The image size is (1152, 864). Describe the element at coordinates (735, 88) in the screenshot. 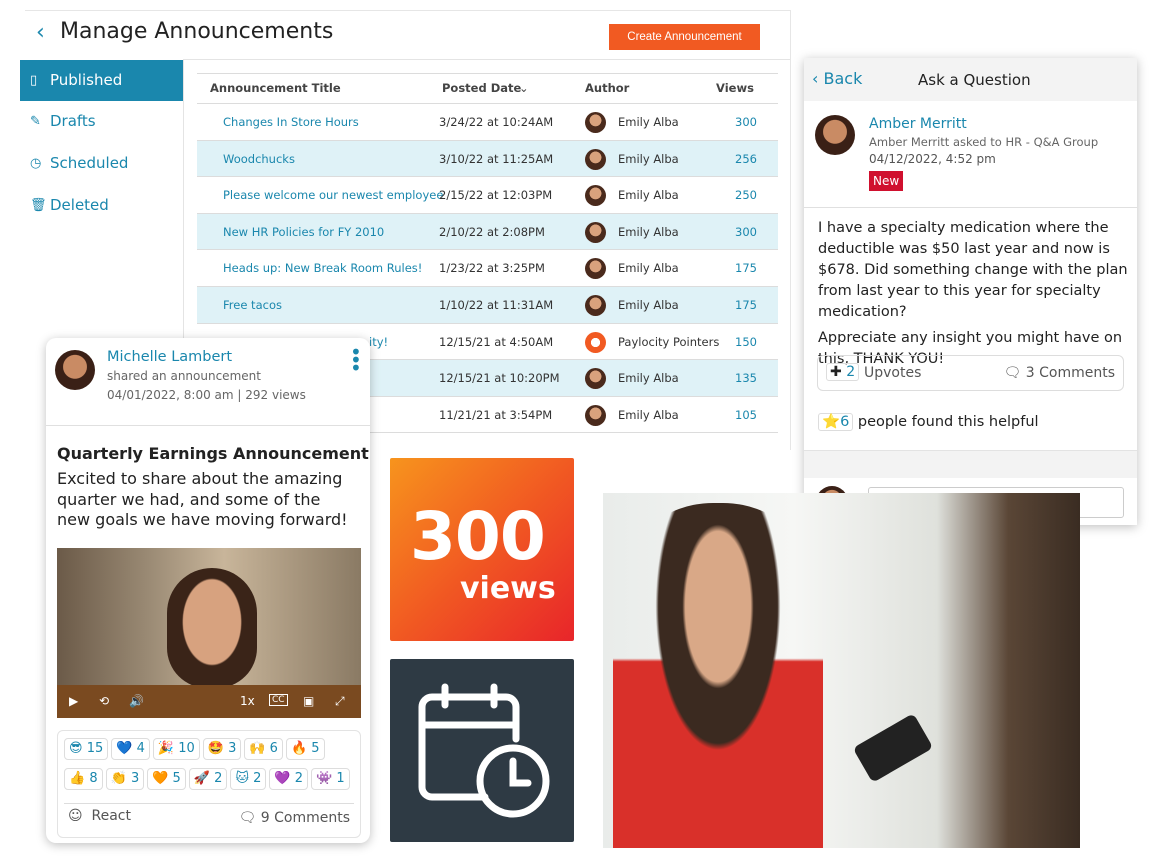

I see `column-header-views: Views` at that location.